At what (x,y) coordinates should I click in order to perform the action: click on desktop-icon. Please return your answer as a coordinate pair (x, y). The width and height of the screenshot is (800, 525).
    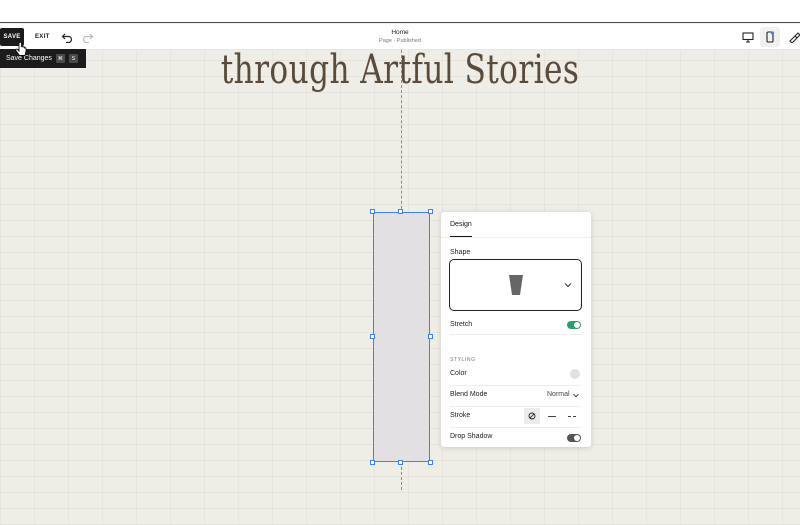
    Looking at the image, I should click on (748, 37).